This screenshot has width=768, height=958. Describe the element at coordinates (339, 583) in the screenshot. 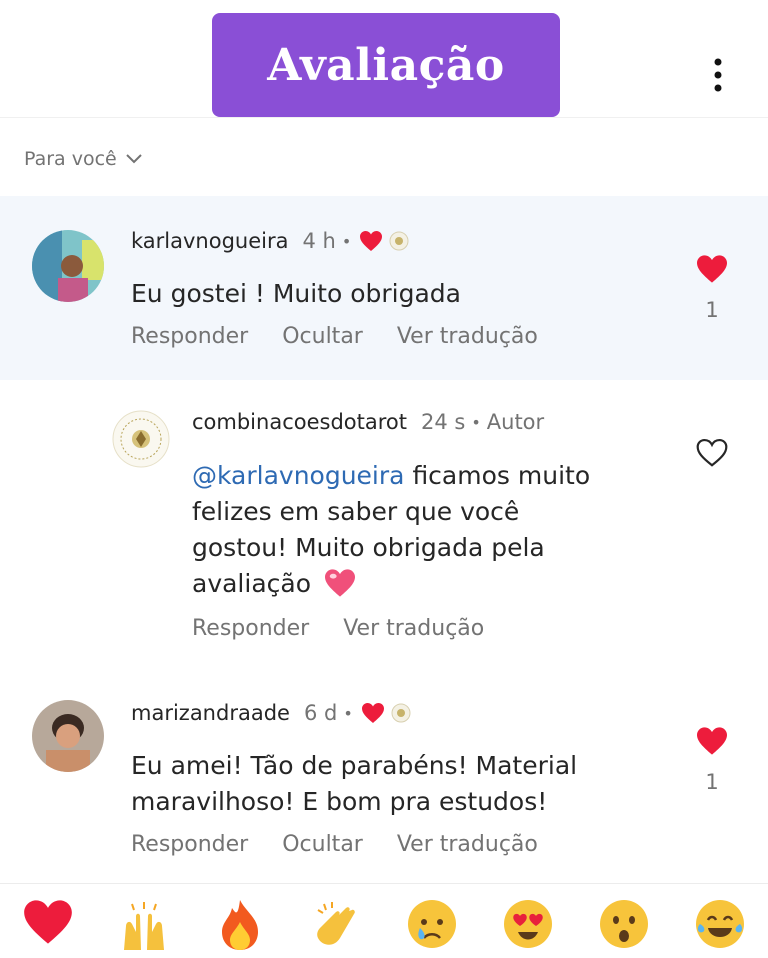

I see `pink-heart-emoji` at that location.